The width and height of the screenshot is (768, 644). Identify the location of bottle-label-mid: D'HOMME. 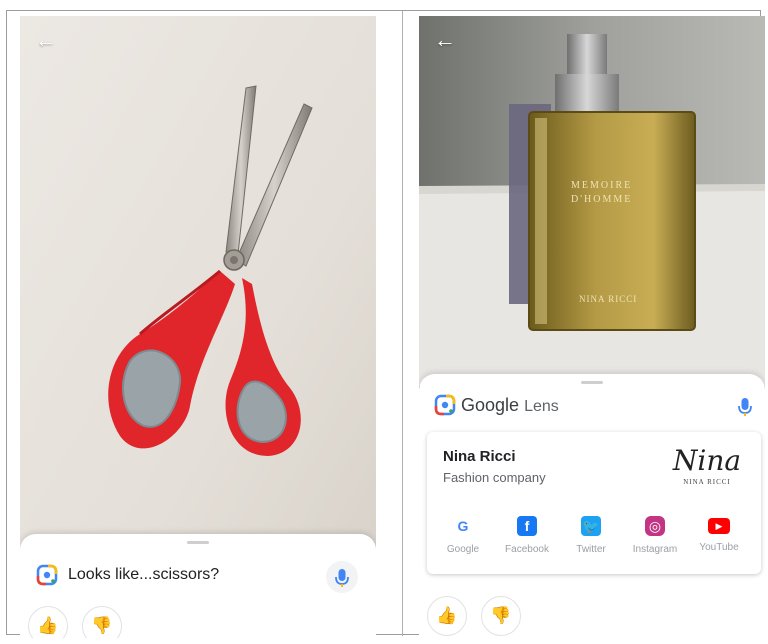
(601, 199).